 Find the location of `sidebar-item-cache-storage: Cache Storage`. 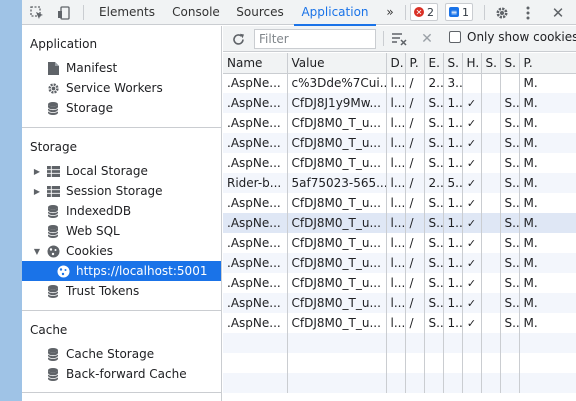

sidebar-item-cache-storage: Cache Storage is located at coordinates (121, 354).